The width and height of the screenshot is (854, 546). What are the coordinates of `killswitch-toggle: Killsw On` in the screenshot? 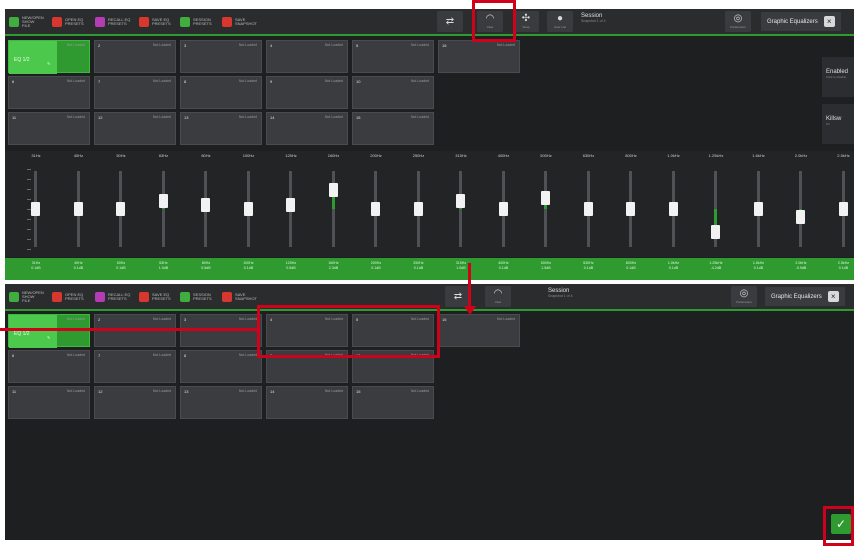 It's located at (838, 124).